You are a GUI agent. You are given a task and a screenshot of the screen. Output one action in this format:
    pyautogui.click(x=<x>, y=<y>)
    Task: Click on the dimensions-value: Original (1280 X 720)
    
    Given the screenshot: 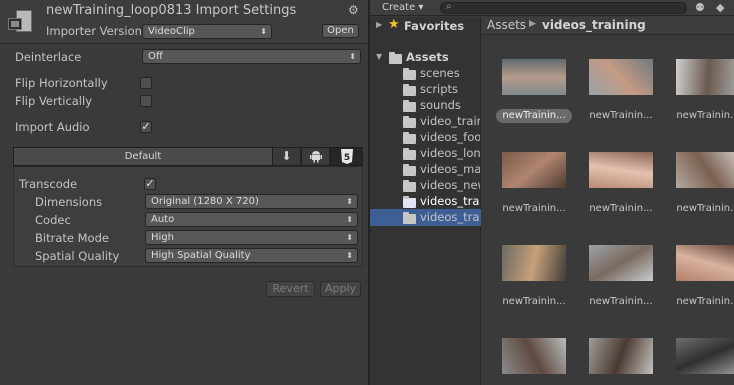 What is the action you would take?
    pyautogui.click(x=205, y=201)
    